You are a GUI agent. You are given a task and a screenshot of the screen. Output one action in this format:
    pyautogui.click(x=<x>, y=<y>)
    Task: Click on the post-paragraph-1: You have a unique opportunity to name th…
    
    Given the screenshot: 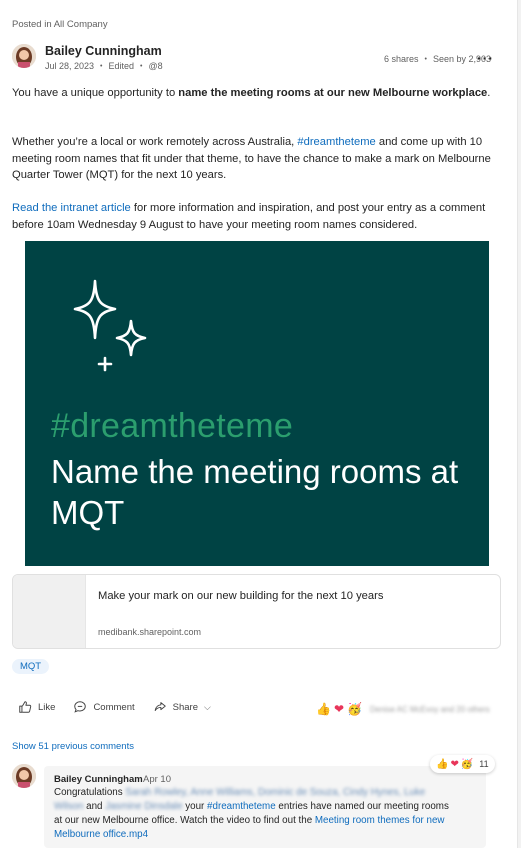 What is the action you would take?
    pyautogui.click(x=259, y=93)
    